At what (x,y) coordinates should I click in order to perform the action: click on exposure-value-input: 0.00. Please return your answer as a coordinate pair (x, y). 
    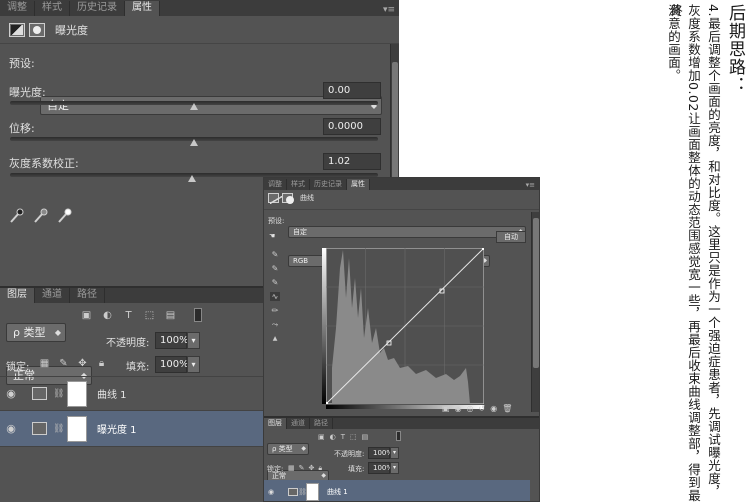
    Looking at the image, I should click on (352, 90).